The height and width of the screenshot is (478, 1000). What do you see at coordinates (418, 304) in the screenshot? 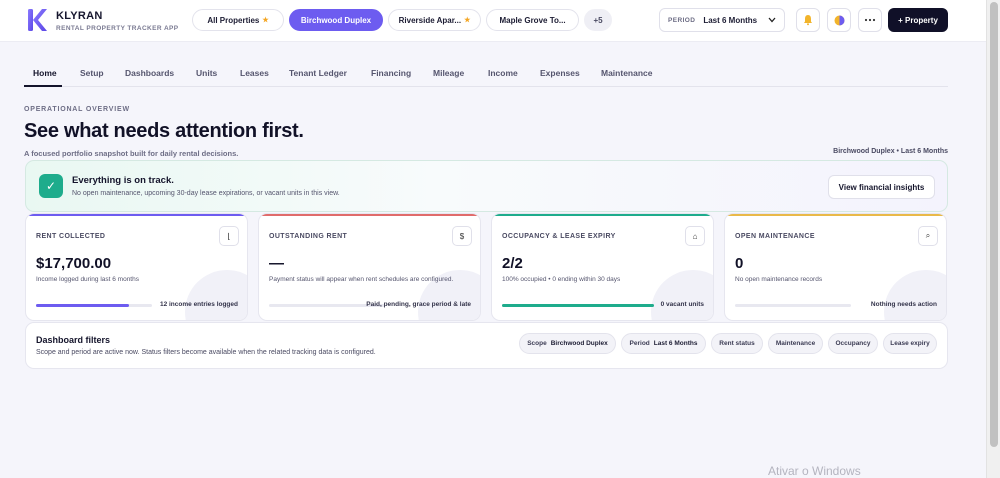
I see `card-footer: Paid, pending, grace period & late` at bounding box center [418, 304].